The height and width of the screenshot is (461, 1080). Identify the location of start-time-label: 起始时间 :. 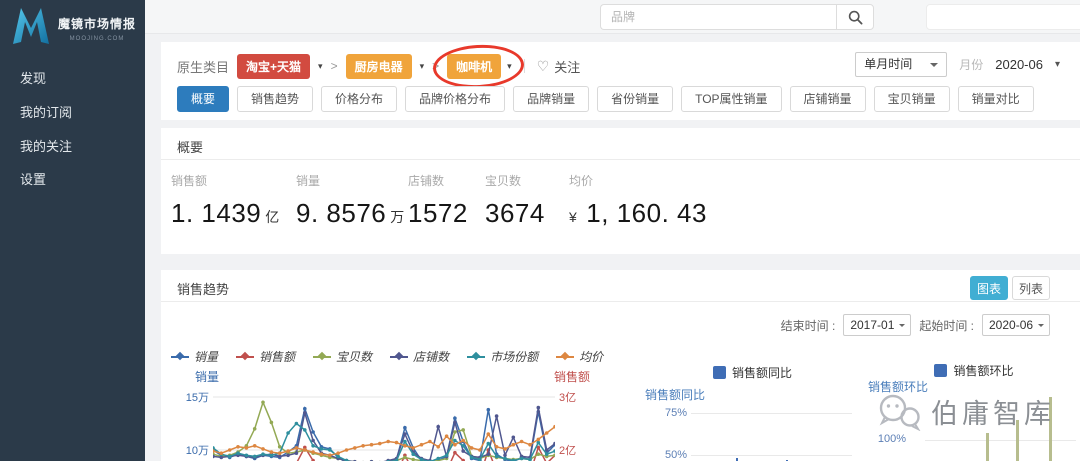
(946, 325).